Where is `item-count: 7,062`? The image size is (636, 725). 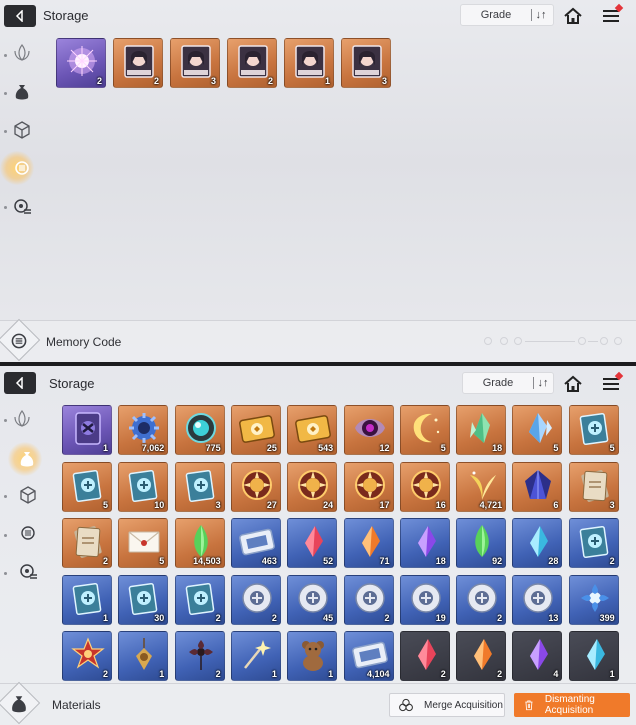
item-count: 7,062 is located at coordinates (153, 448).